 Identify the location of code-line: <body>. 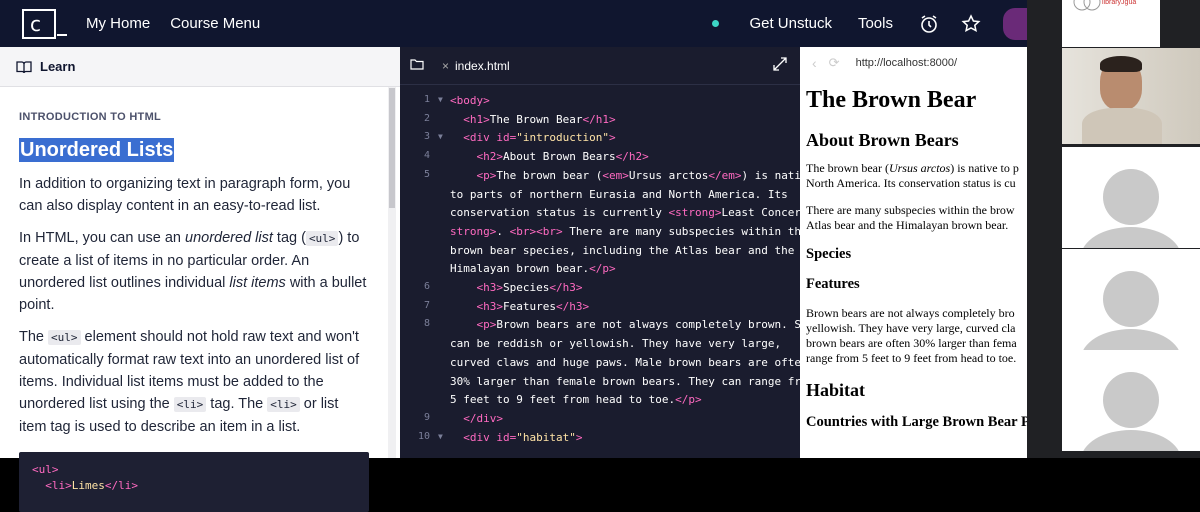
(620, 100).